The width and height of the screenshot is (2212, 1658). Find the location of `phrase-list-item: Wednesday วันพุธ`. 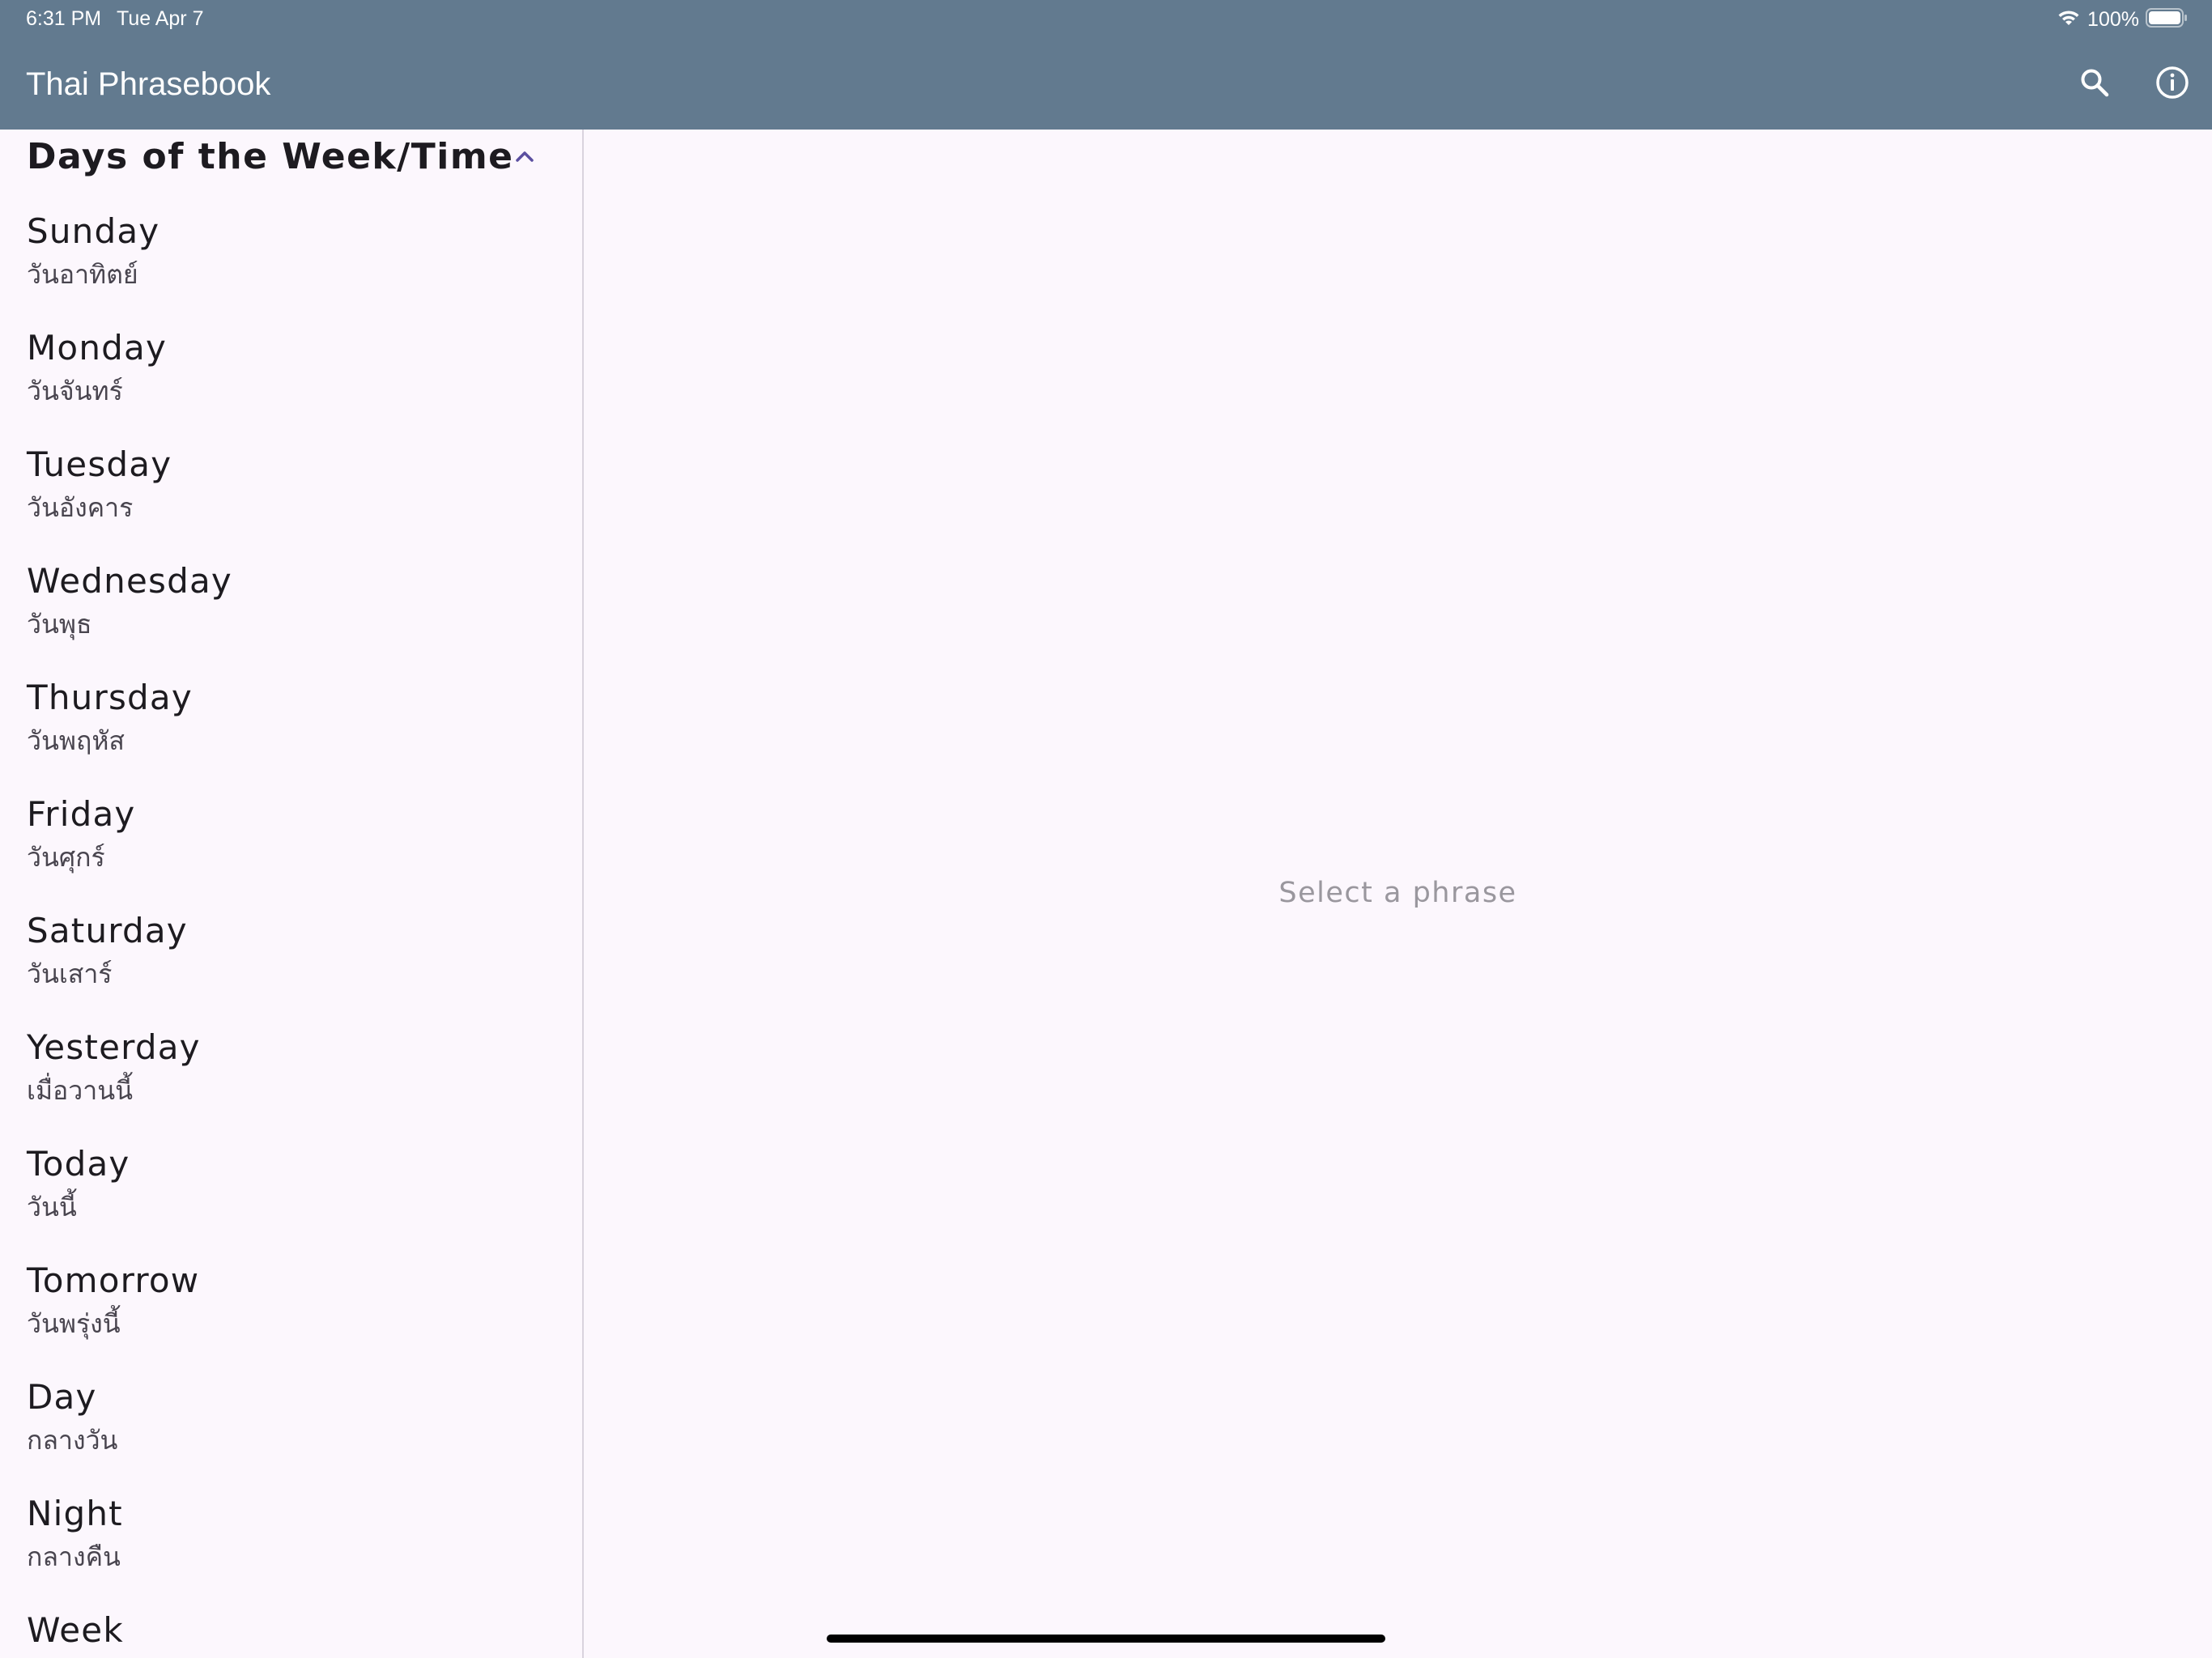

phrase-list-item: Wednesday วันพุธ is located at coordinates (291, 615).